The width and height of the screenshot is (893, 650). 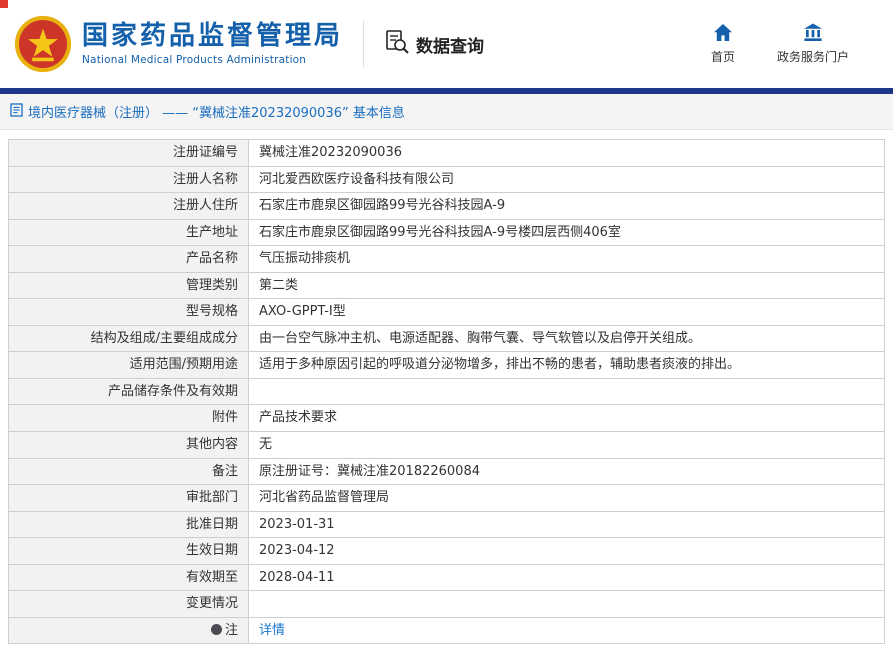 I want to click on row-value: 2028-04-11, so click(x=566, y=577).